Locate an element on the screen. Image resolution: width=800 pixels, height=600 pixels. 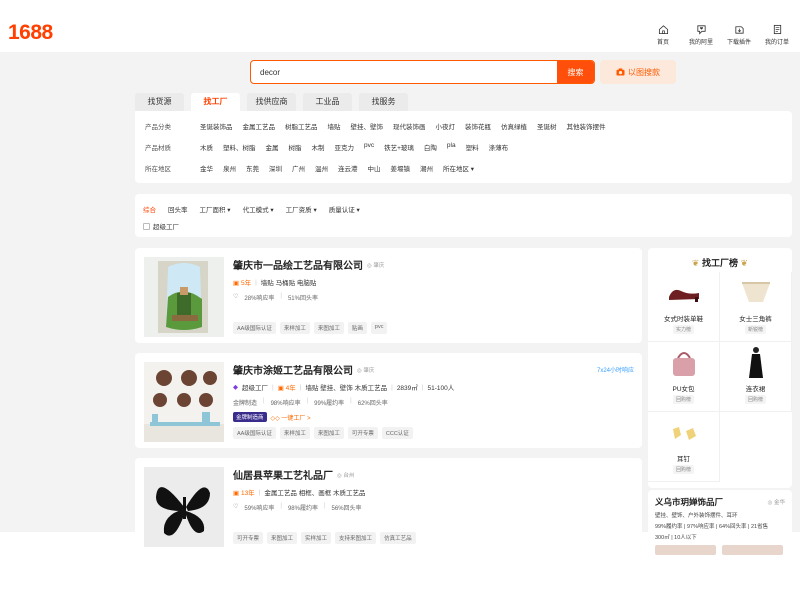
tab-find-goods: 找货源 is located at coordinates (159, 102).